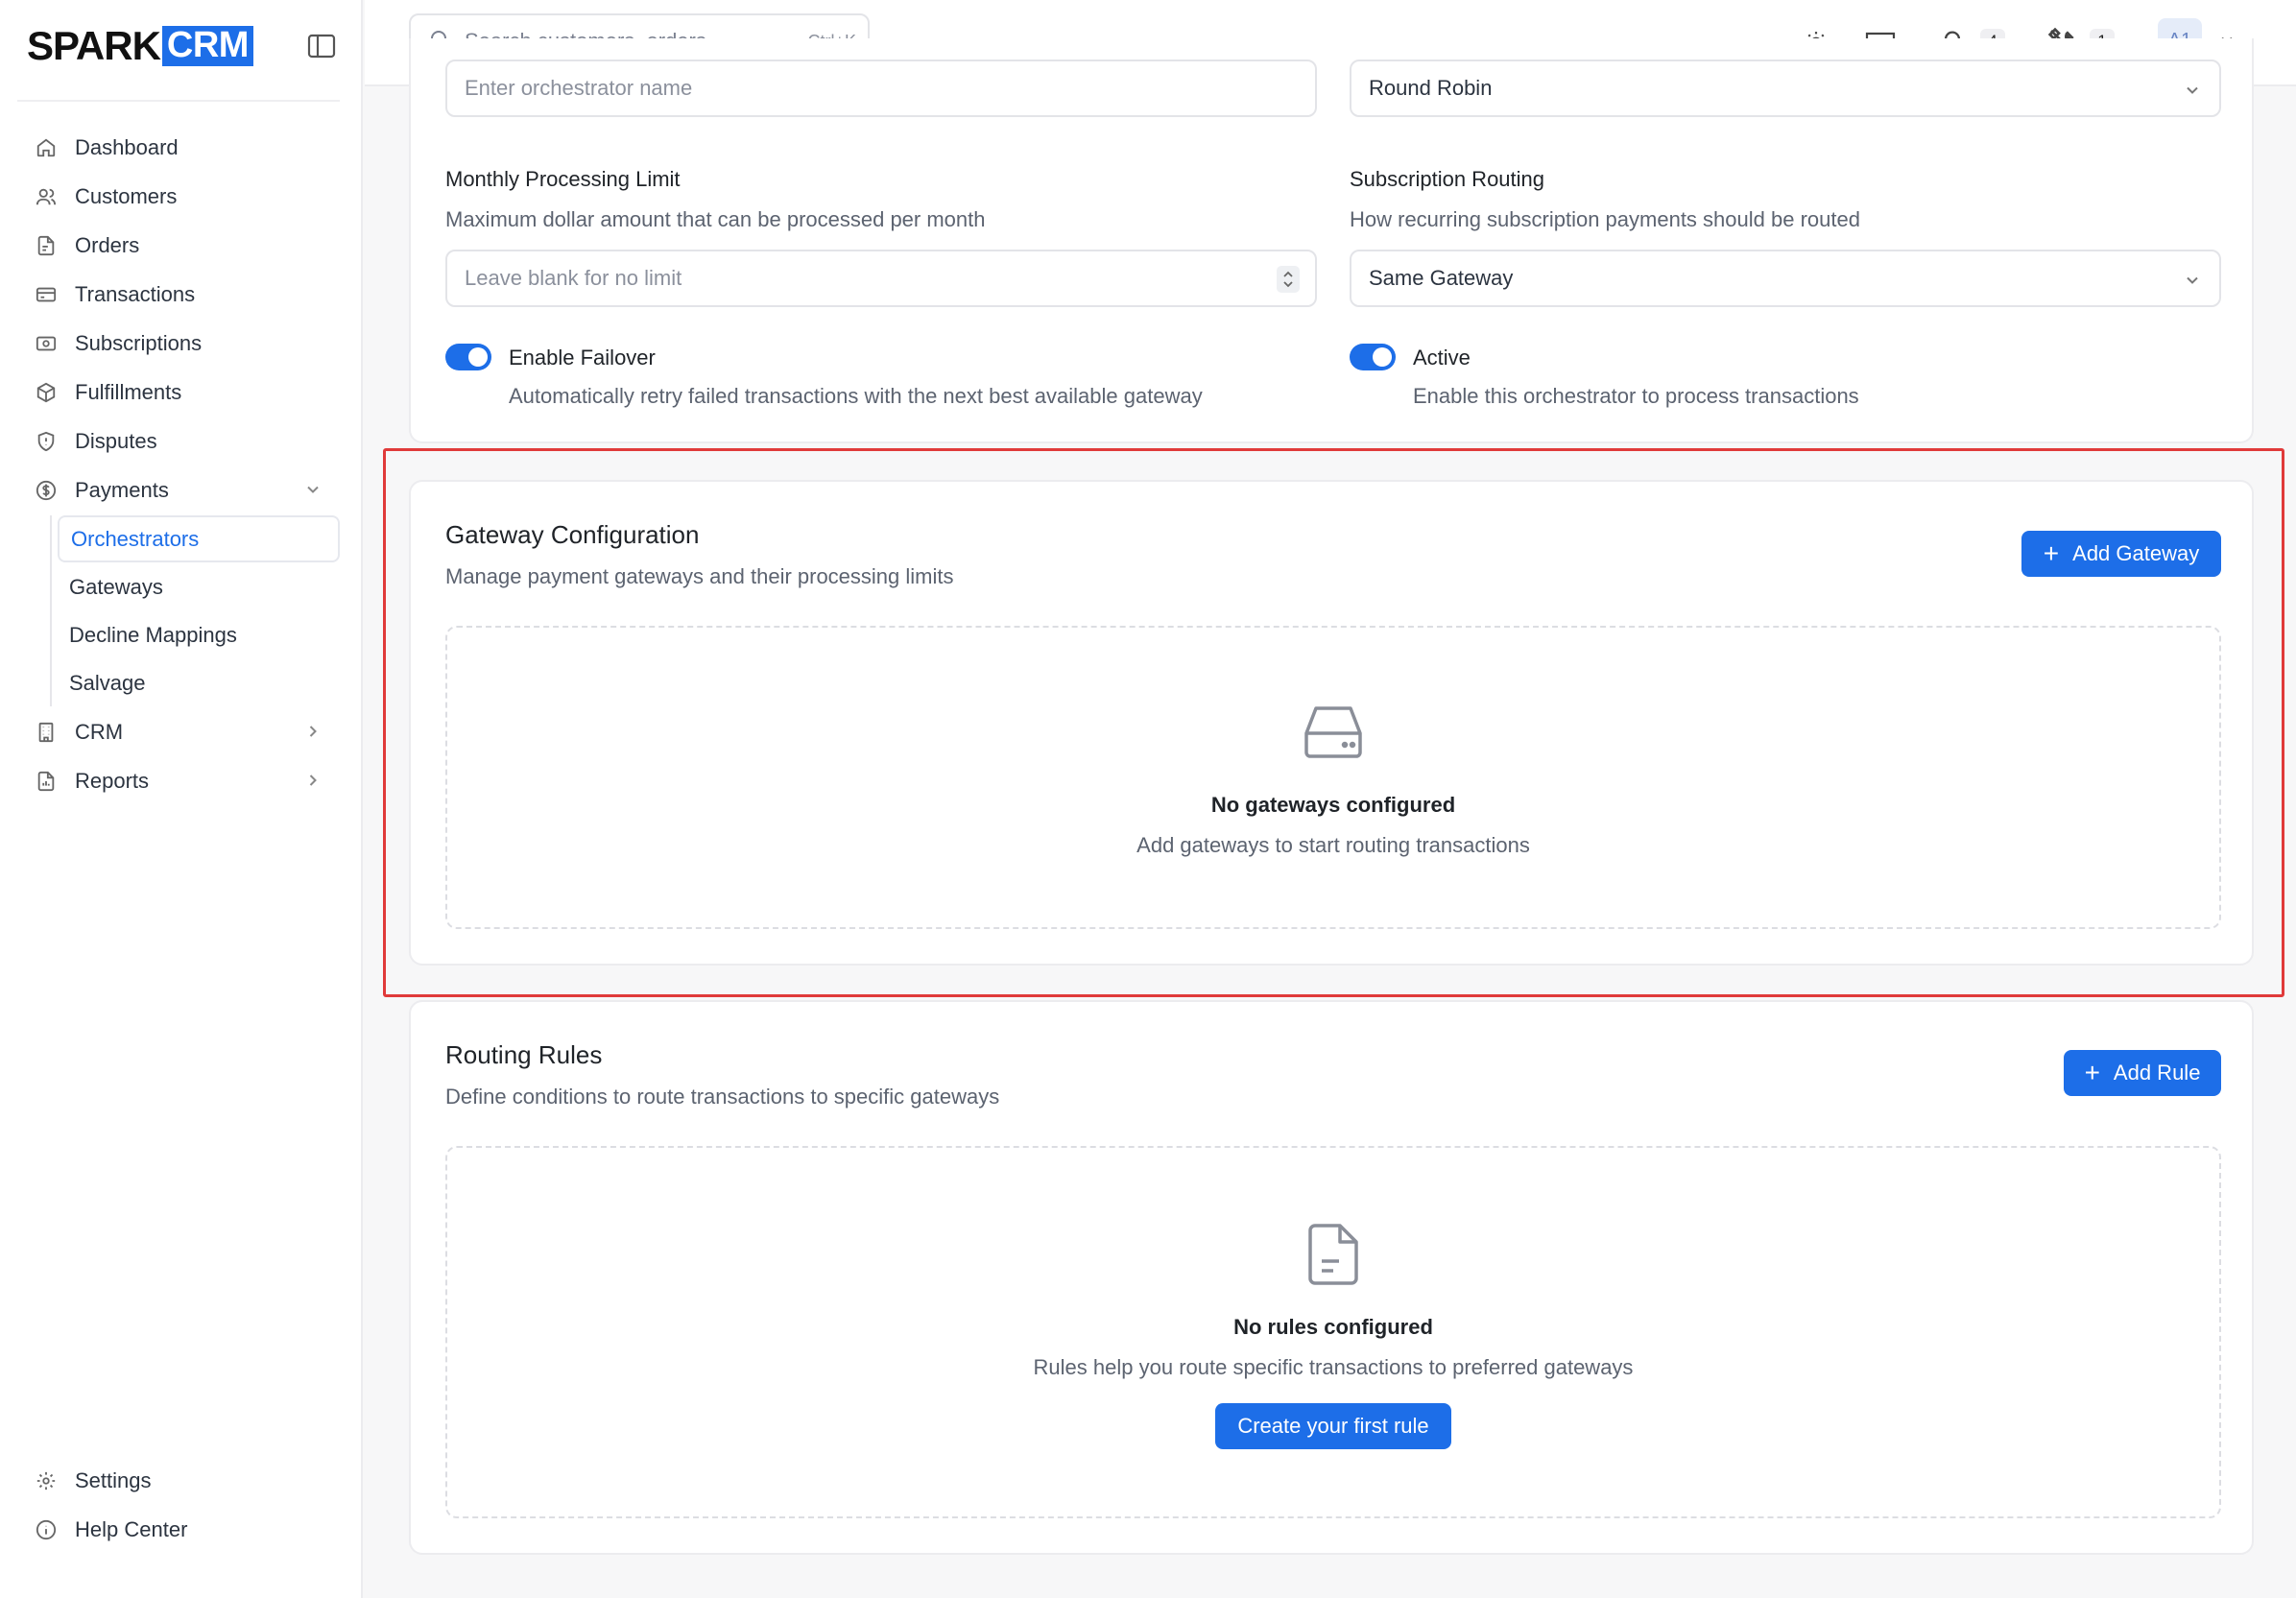 The image size is (2296, 1598). Describe the element at coordinates (1289, 279) in the screenshot. I see `number-stepper-icon` at that location.